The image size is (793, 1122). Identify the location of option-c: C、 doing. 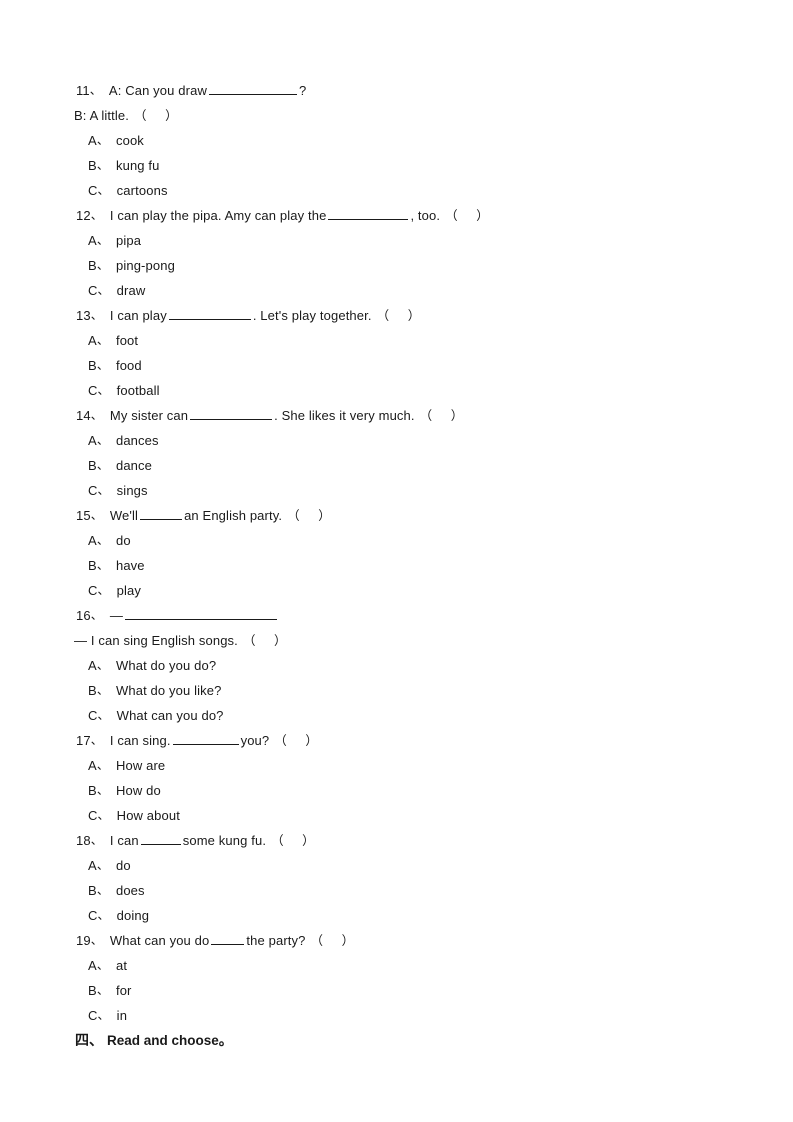
(412, 915).